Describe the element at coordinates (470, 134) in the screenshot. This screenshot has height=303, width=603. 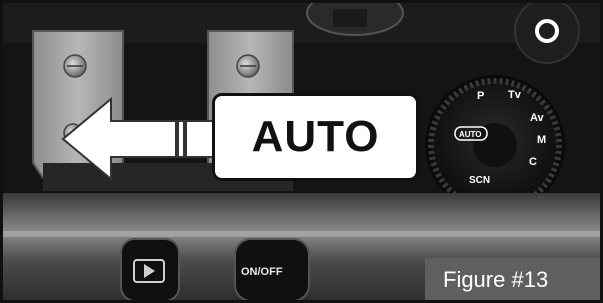
I see `svg-text: AUTO` at that location.